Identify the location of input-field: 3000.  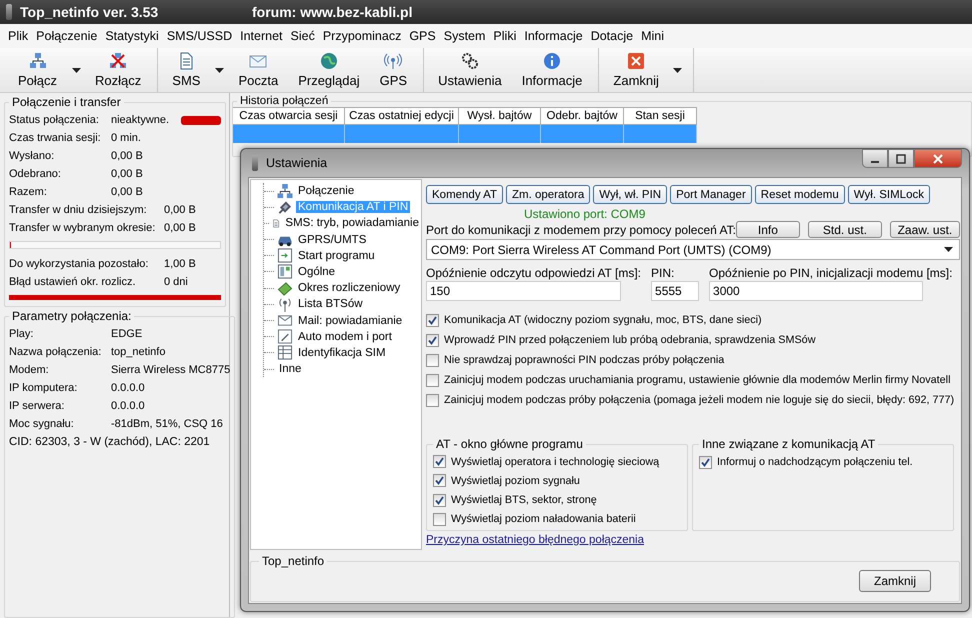
(816, 291).